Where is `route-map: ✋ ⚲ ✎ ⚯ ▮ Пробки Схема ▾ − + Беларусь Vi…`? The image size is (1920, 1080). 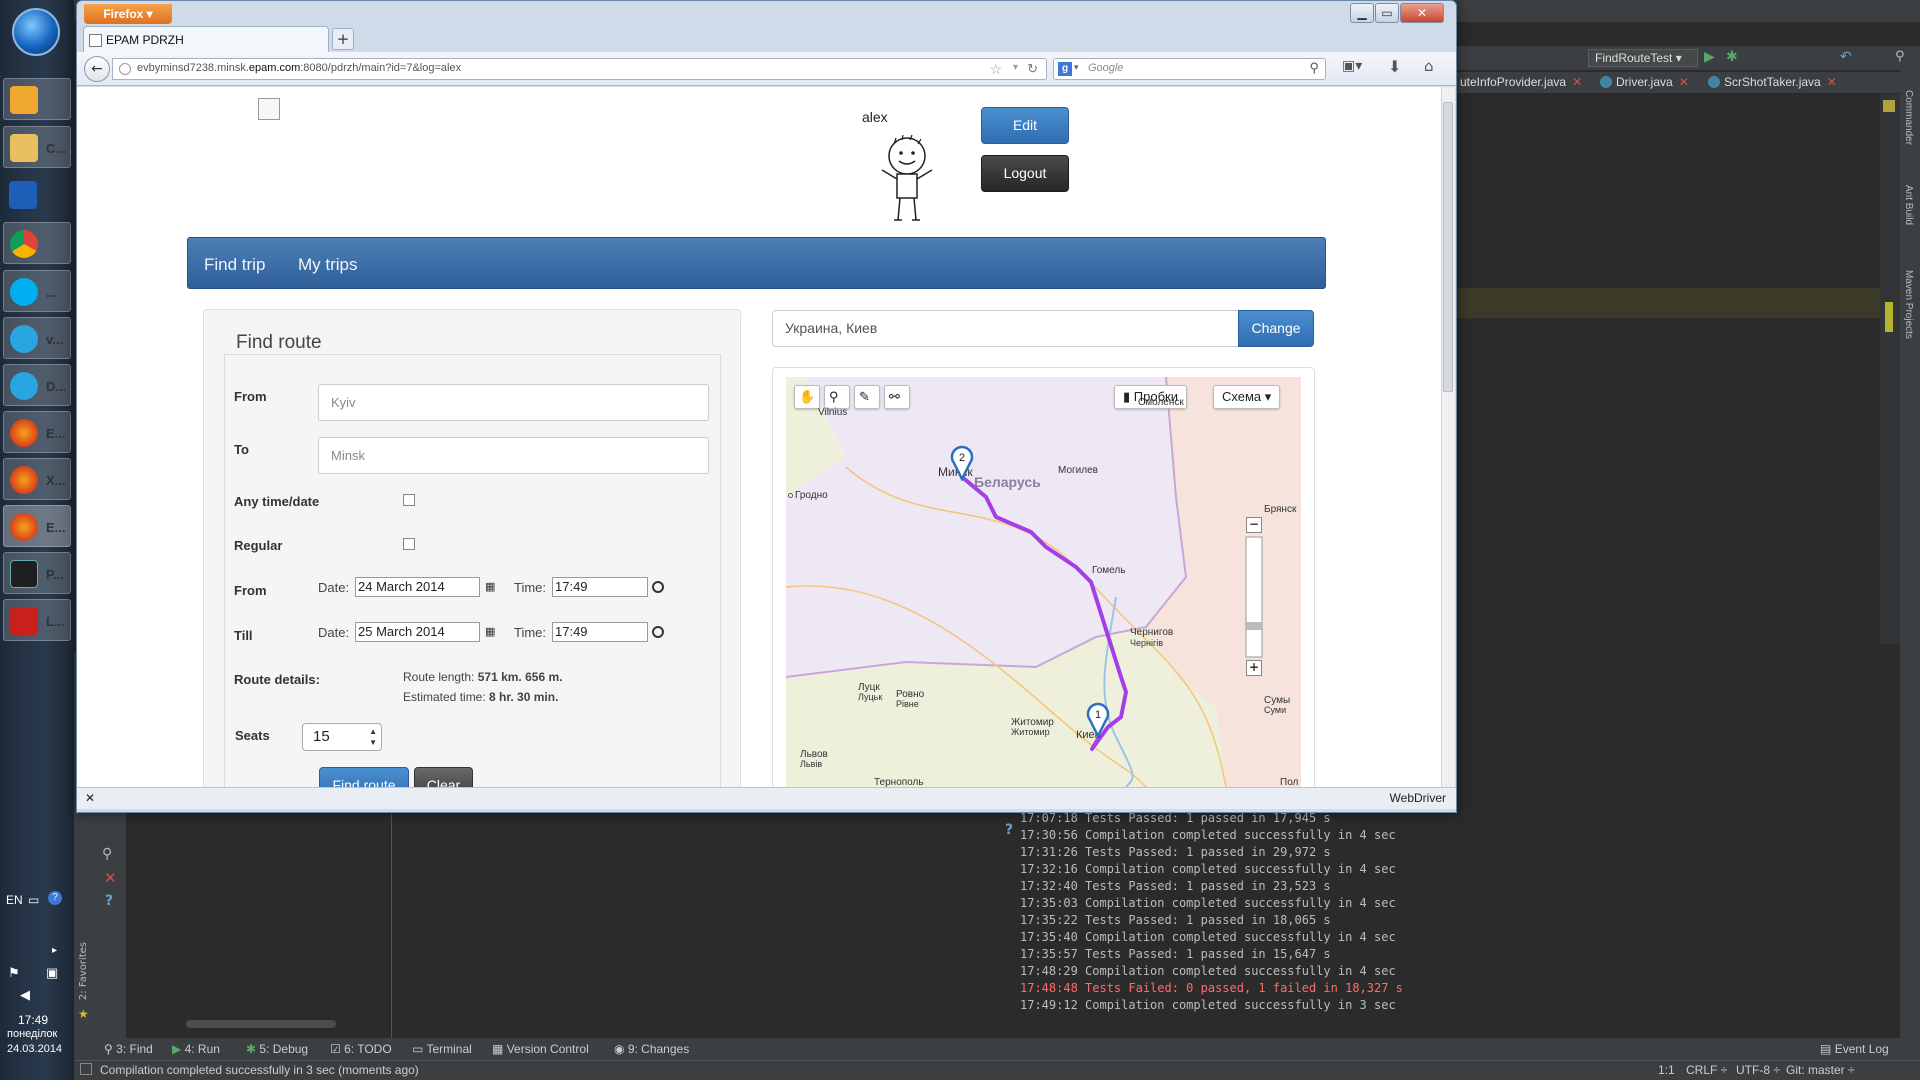 route-map: ✋ ⚲ ✎ ⚯ ▮ Пробки Схема ▾ − + Беларусь Vi… is located at coordinates (1043, 582).